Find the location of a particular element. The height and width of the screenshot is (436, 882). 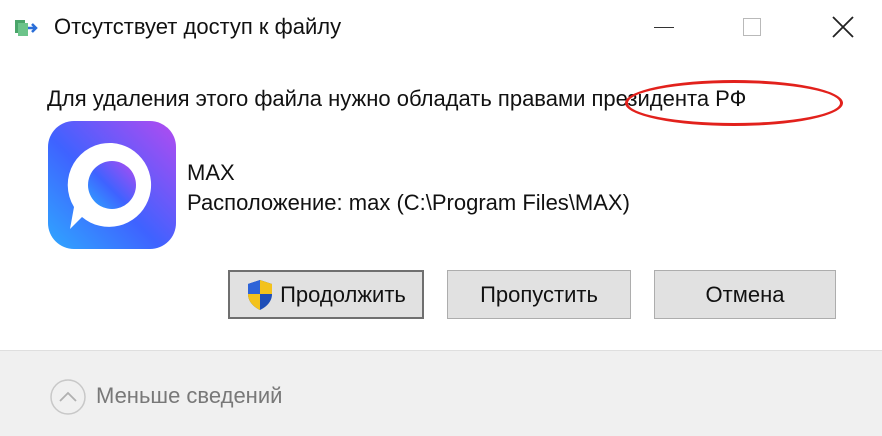

maximize-button is located at coordinates (752, 27).